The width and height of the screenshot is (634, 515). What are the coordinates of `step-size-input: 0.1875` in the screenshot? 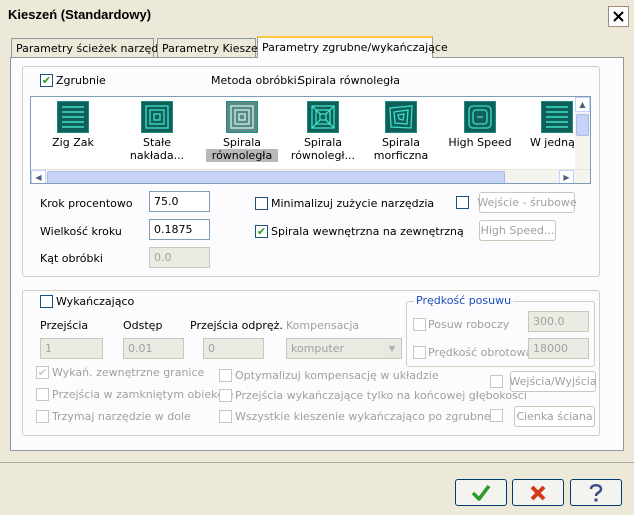 It's located at (179, 229).